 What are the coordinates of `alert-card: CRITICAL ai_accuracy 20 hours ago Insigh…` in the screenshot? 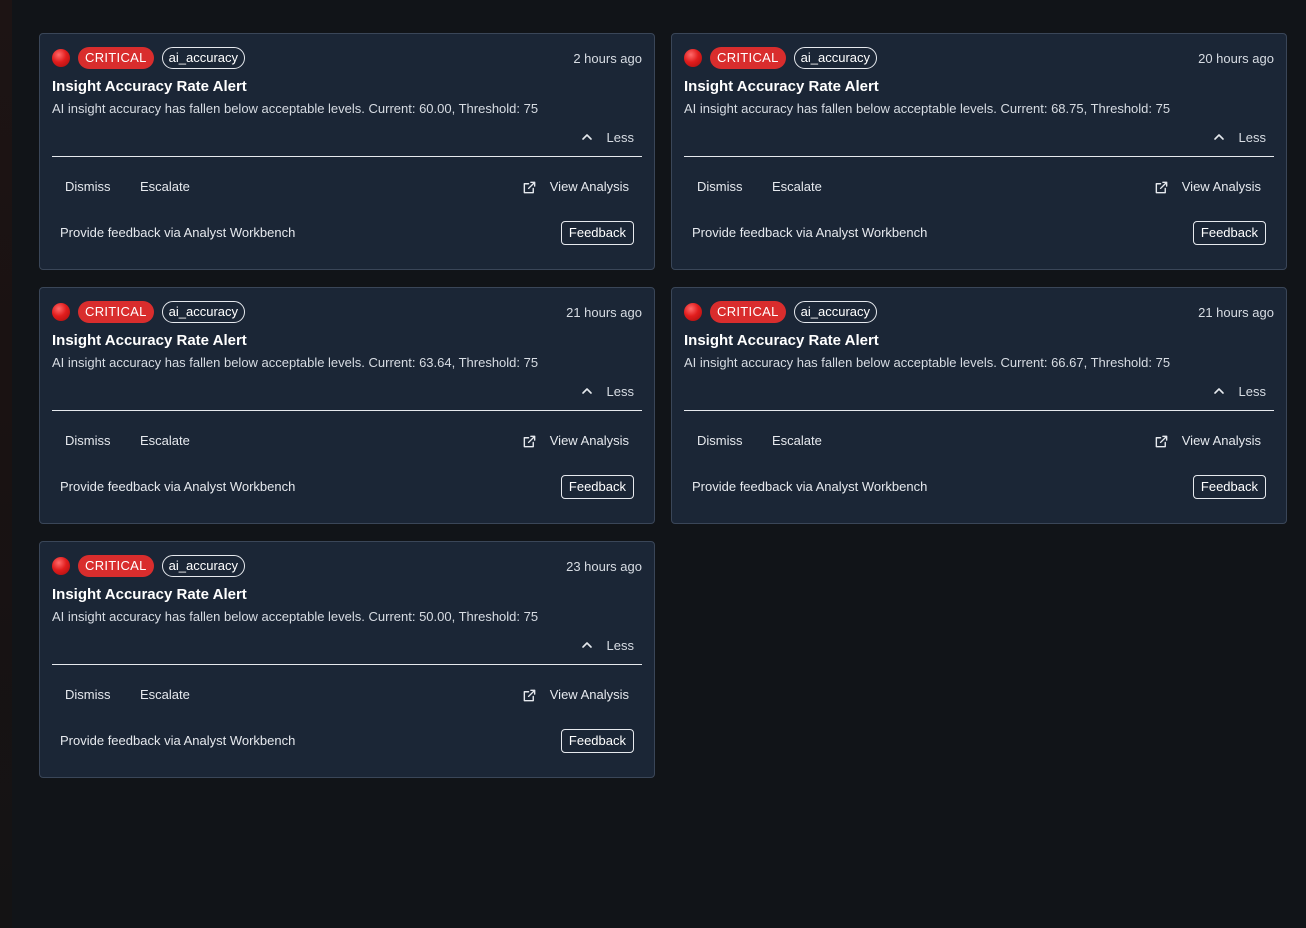 It's located at (979, 151).